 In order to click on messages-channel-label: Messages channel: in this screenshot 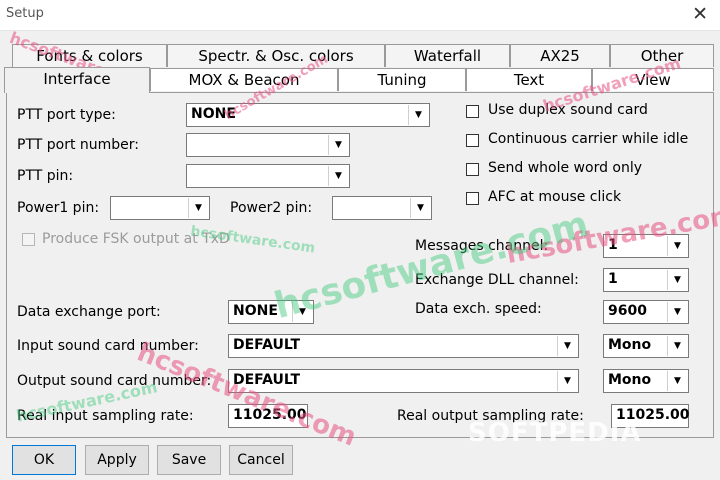, I will do `click(482, 246)`.